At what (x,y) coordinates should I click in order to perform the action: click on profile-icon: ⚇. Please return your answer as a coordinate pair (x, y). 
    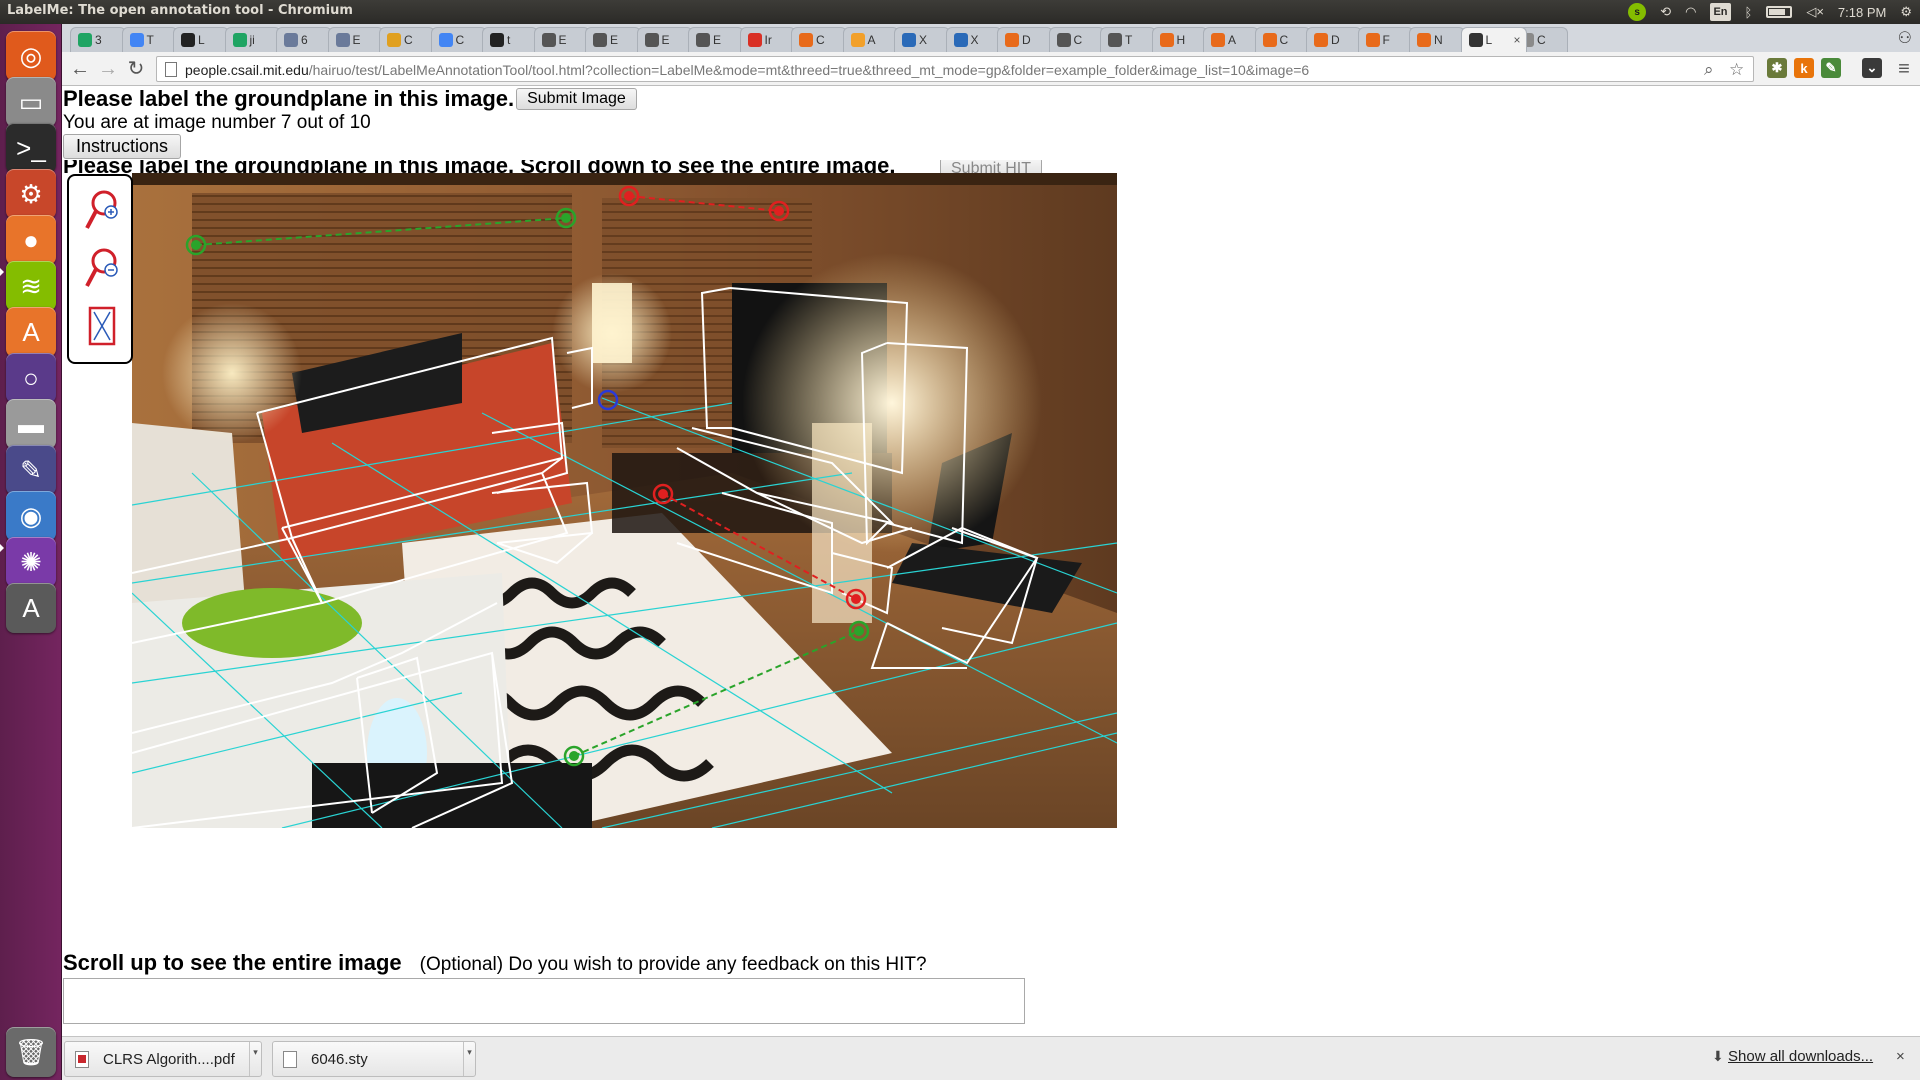
    Looking at the image, I should click on (1905, 38).